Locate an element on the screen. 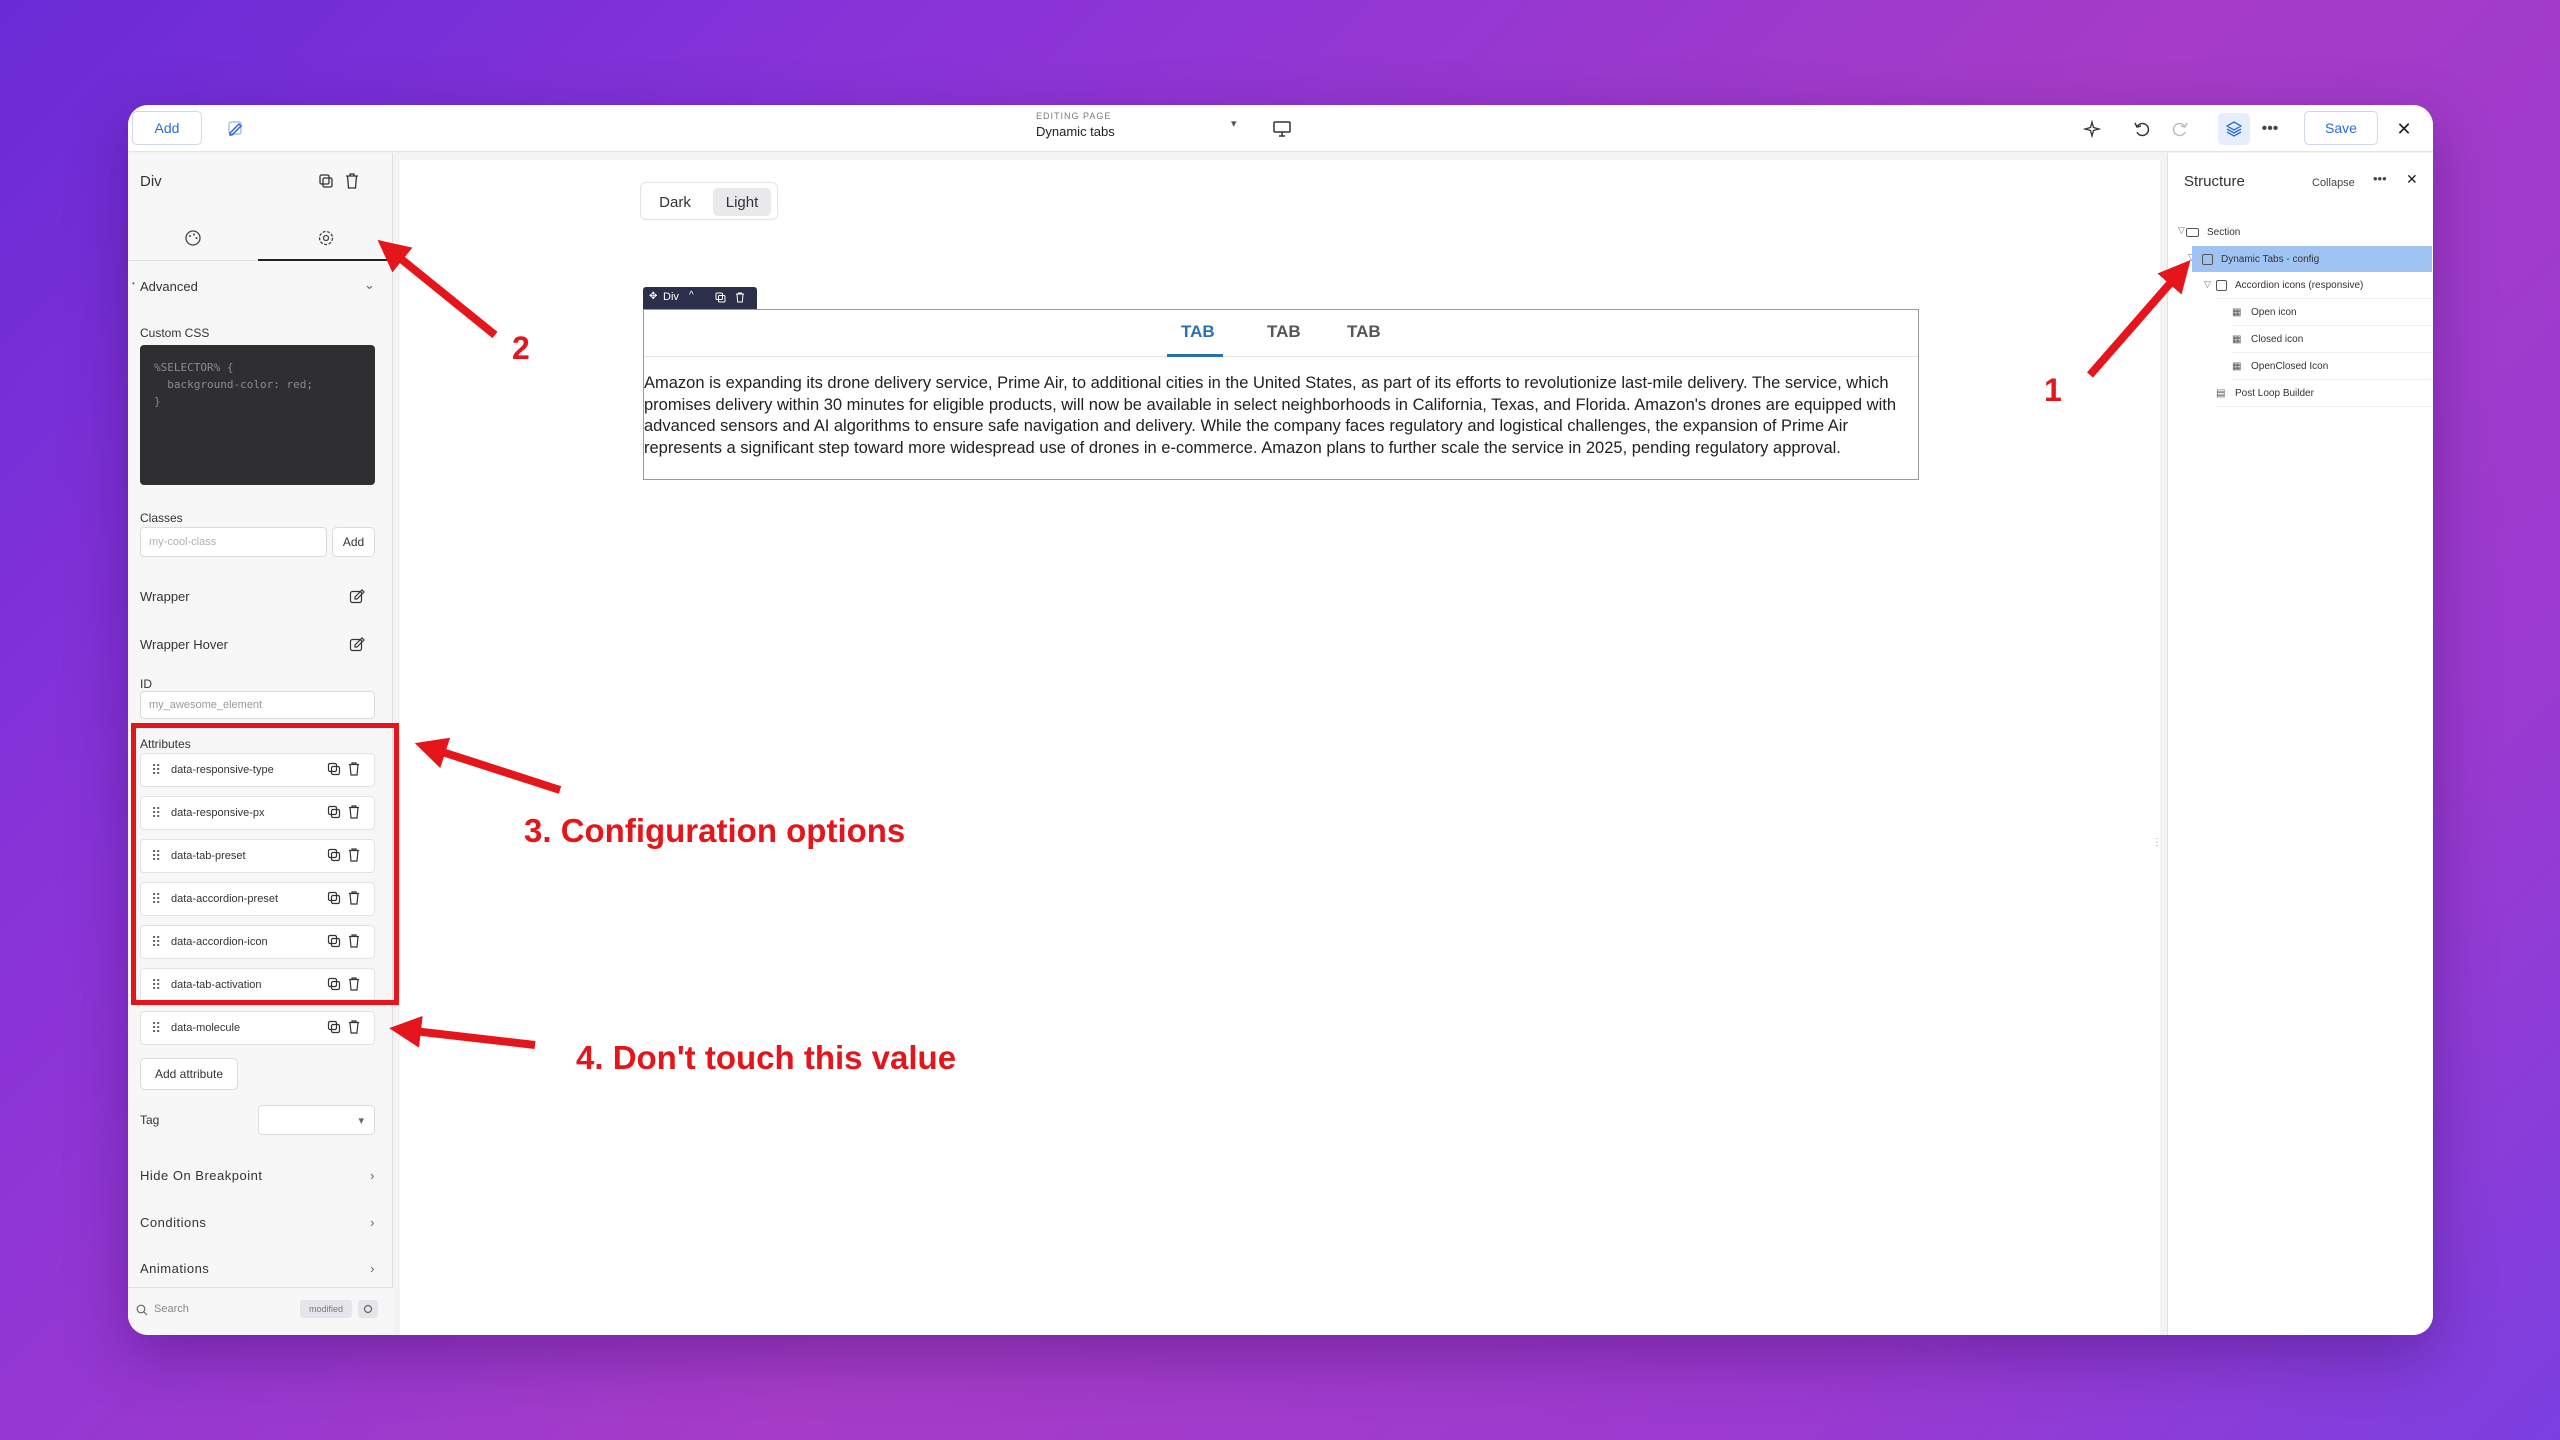 This screenshot has height=1440, width=2560. annotation-1: 1 is located at coordinates (2053, 390).